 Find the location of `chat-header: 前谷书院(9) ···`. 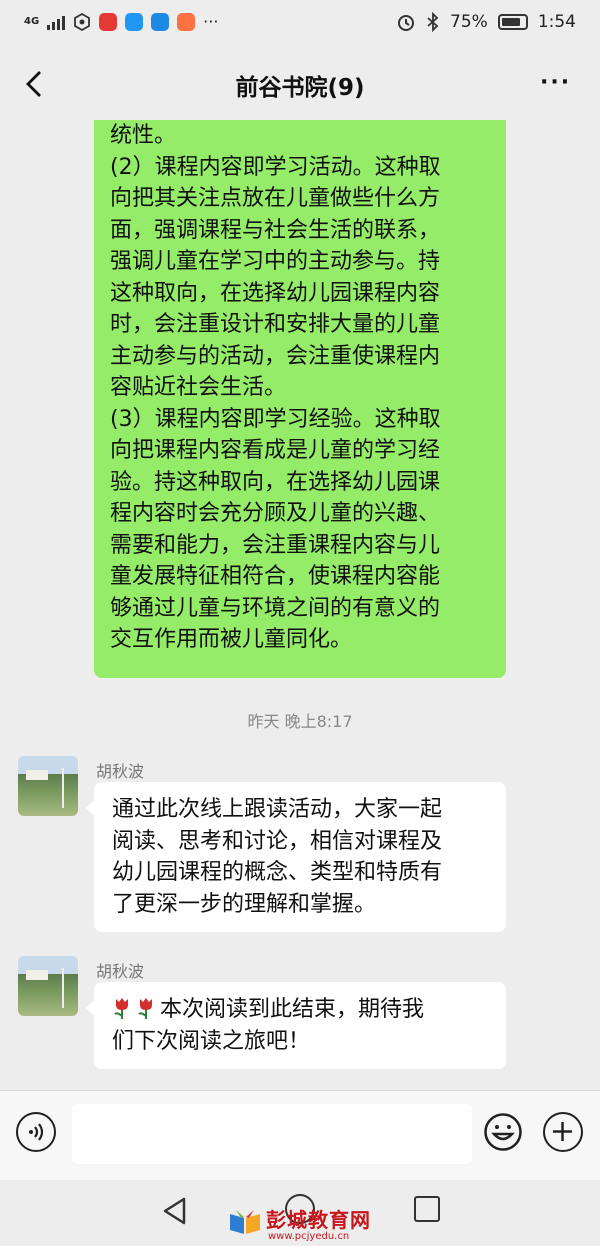

chat-header: 前谷书院(9) ··· is located at coordinates (300, 84).